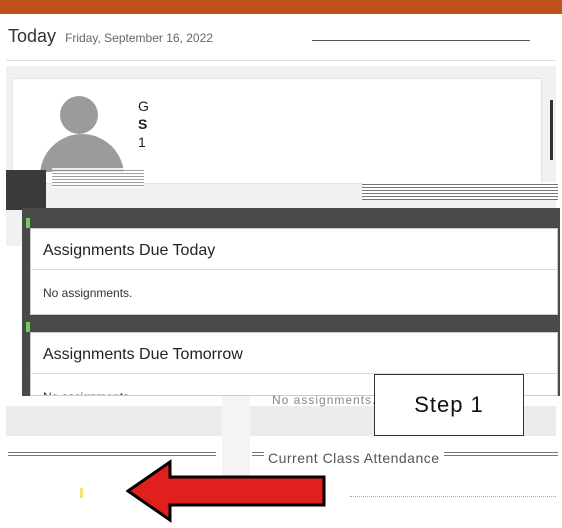 This screenshot has height=528, width=562. I want to click on app-top-bar, so click(281, 7).